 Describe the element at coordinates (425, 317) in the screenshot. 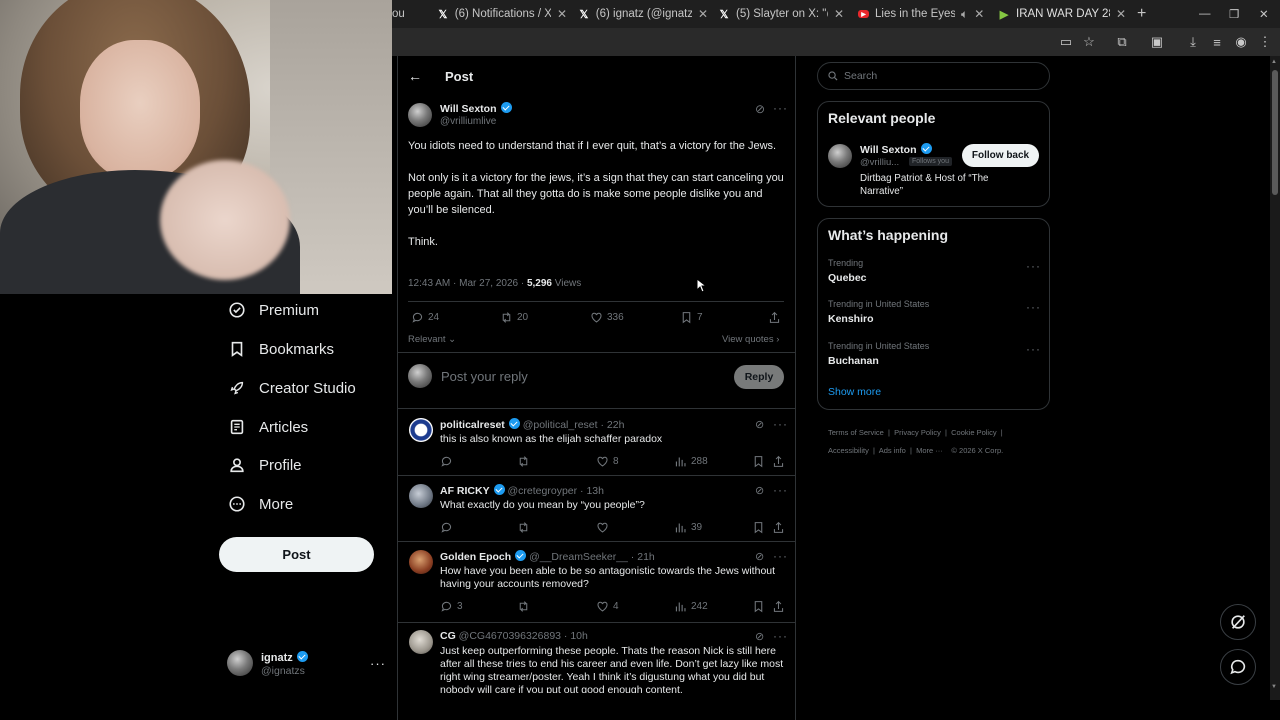

I see `reply-action: 24` at that location.